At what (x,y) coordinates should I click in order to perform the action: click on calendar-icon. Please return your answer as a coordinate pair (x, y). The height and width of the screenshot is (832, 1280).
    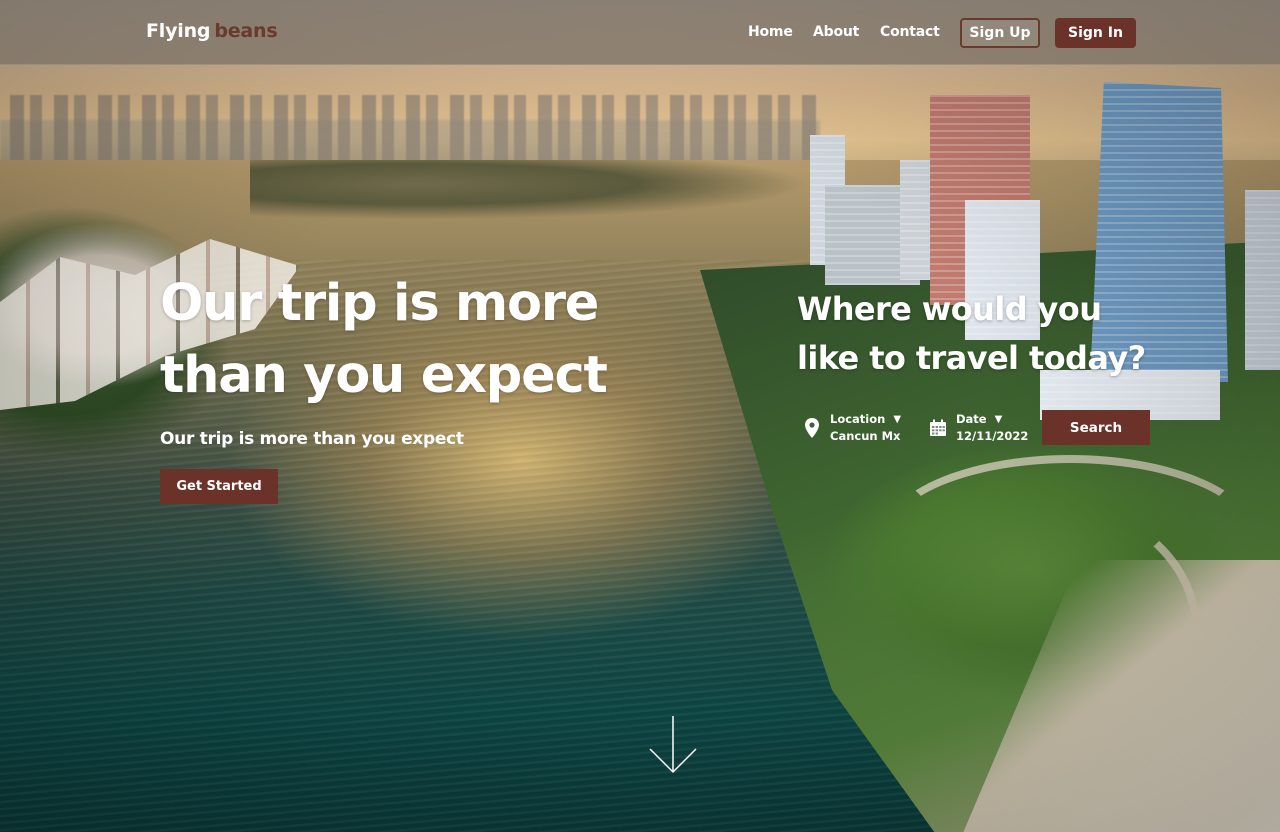
    Looking at the image, I should click on (938, 428).